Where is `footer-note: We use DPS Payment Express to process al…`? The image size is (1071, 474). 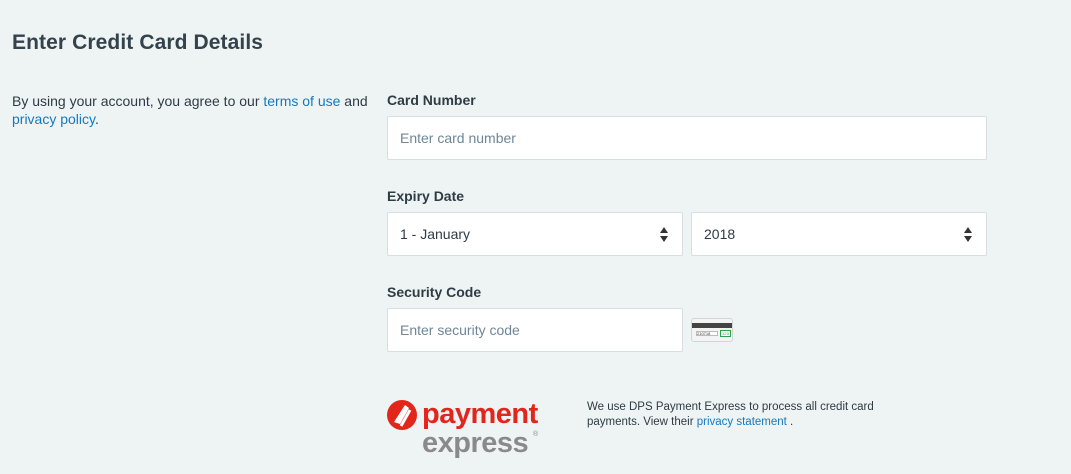 footer-note: We use DPS Payment Express to process al… is located at coordinates (737, 415).